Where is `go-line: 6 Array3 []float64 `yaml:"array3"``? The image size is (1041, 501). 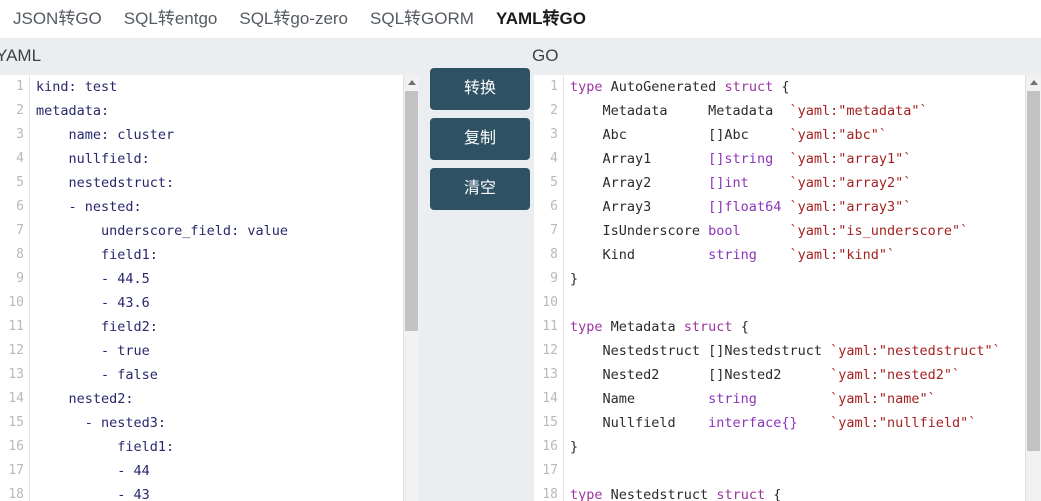 go-line: 6 Array3 []float64 `yaml:"array3"` is located at coordinates (779, 207).